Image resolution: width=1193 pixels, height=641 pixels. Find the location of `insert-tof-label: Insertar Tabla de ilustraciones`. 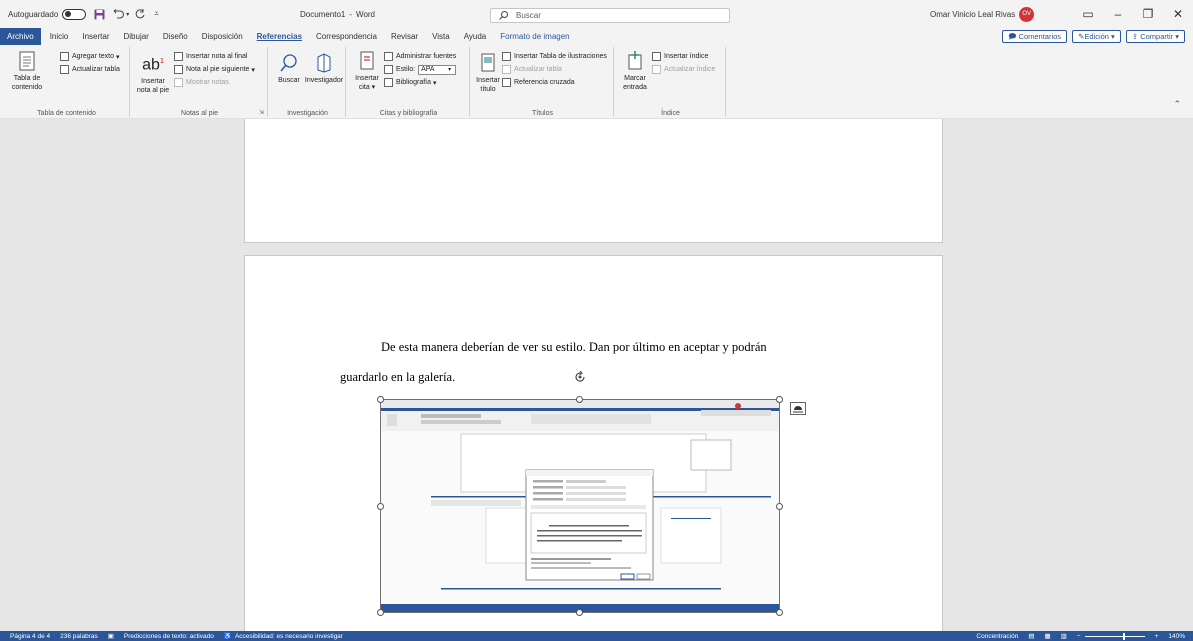

insert-tof-label: Insertar Tabla de ilustraciones is located at coordinates (560, 56).